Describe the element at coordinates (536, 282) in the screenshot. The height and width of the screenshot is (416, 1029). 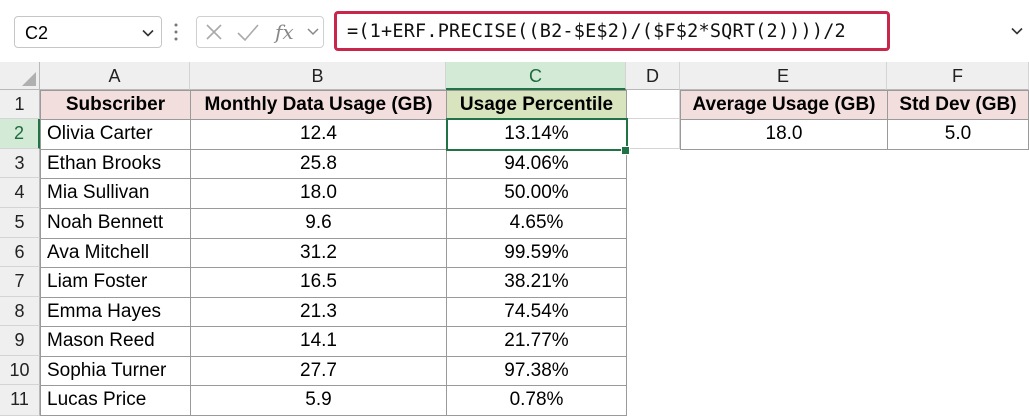
I see `table-cell-percentile: 38.21%` at that location.